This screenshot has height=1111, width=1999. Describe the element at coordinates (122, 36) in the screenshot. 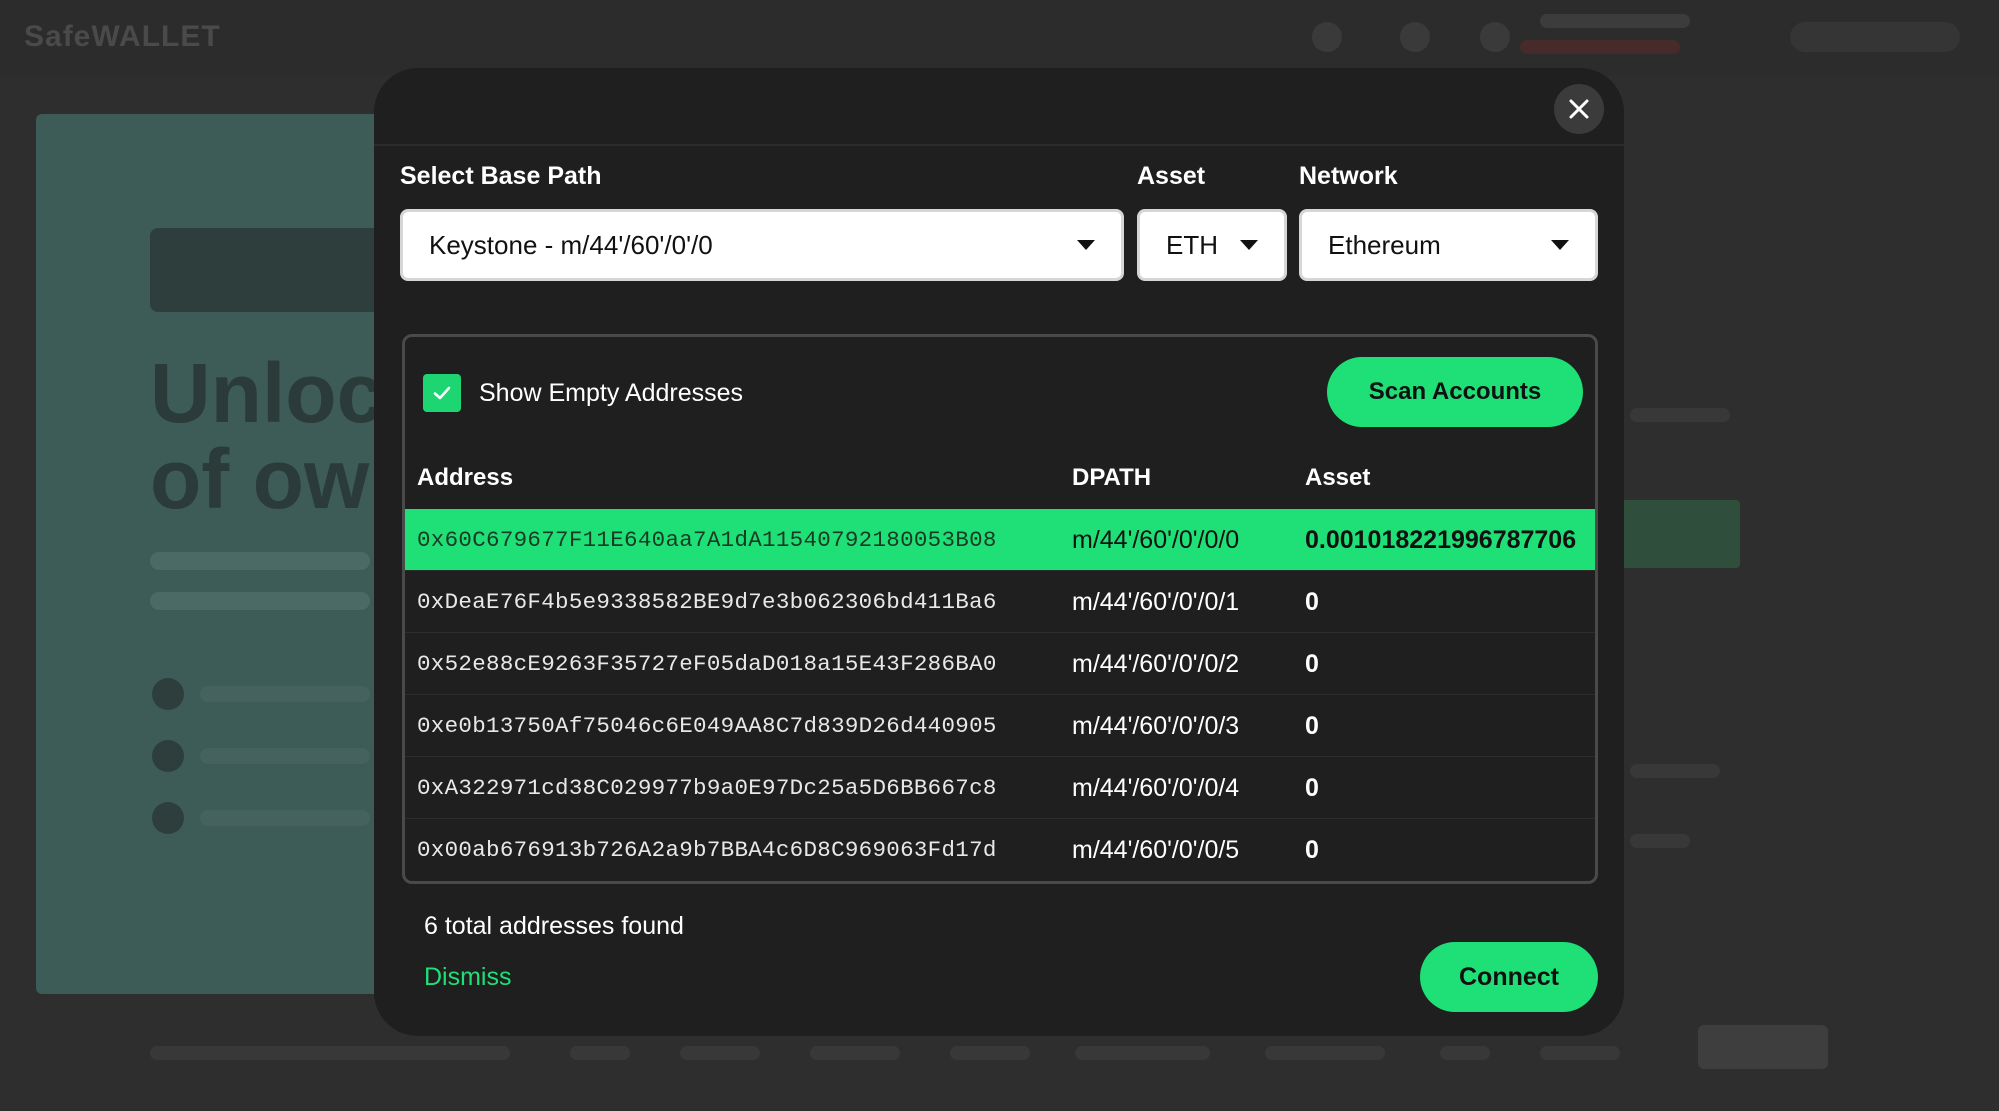

I see `app-logo: SafeWALLET` at that location.